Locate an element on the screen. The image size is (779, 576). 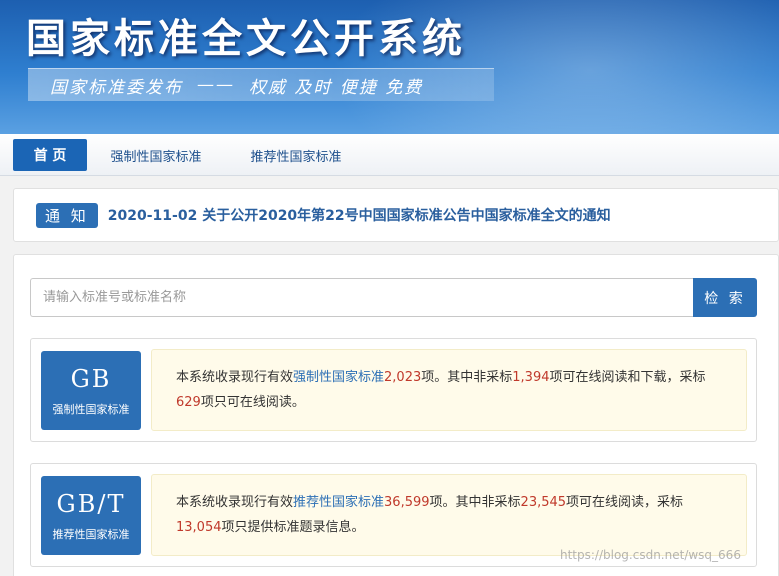
search-button: 检 索 is located at coordinates (725, 297).